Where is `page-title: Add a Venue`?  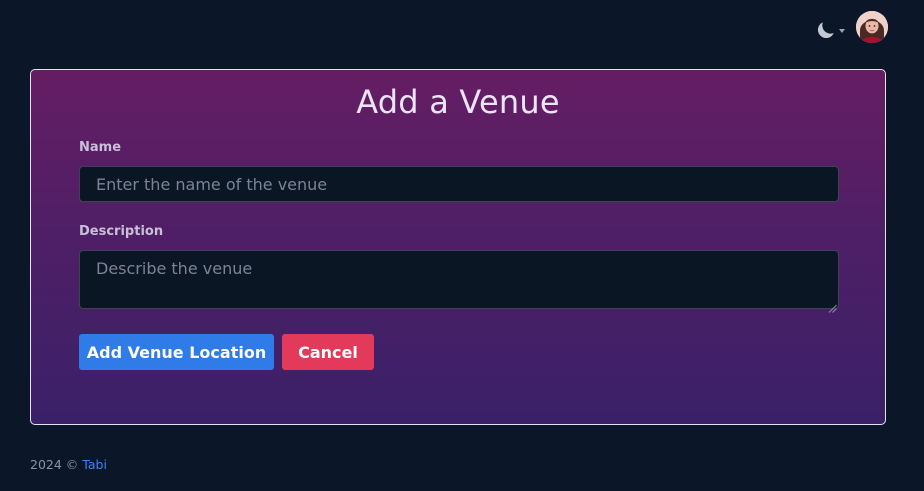 page-title: Add a Venue is located at coordinates (458, 102).